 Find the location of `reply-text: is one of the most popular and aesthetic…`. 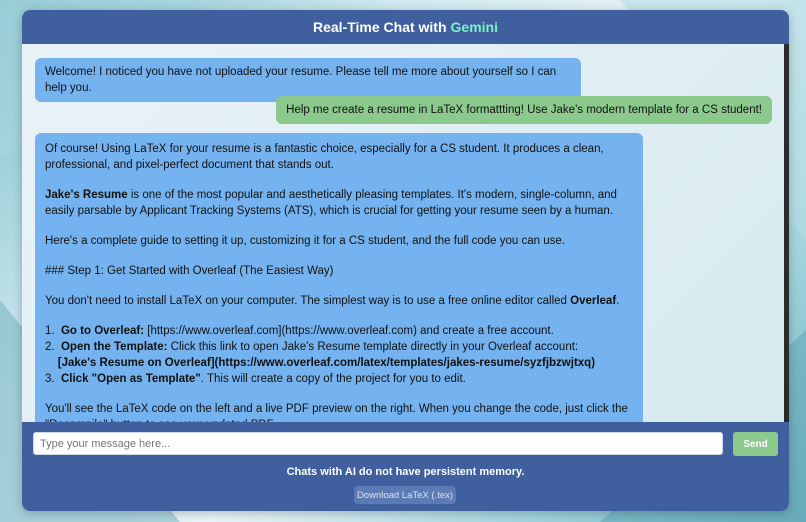

reply-text: is one of the most popular and aesthetic… is located at coordinates (331, 203).